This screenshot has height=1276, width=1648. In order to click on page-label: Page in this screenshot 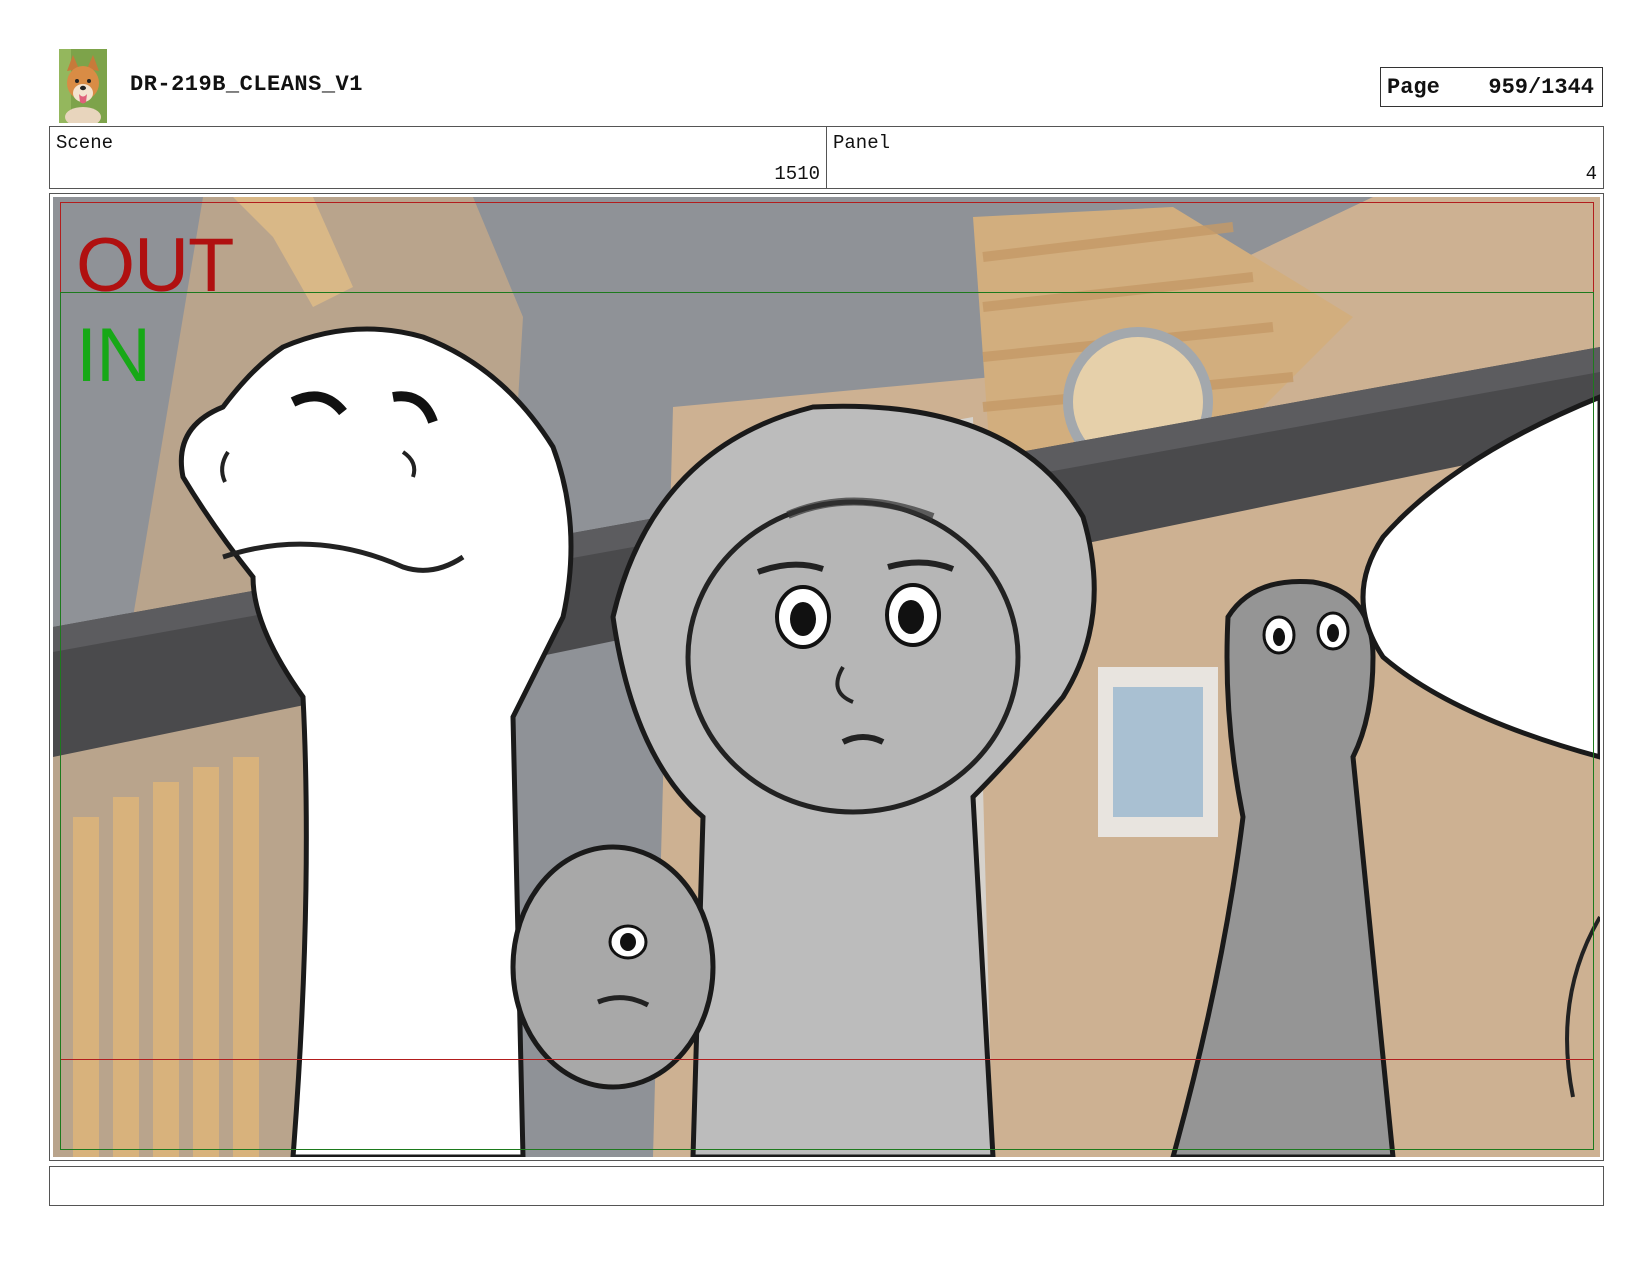, I will do `click(1413, 87)`.